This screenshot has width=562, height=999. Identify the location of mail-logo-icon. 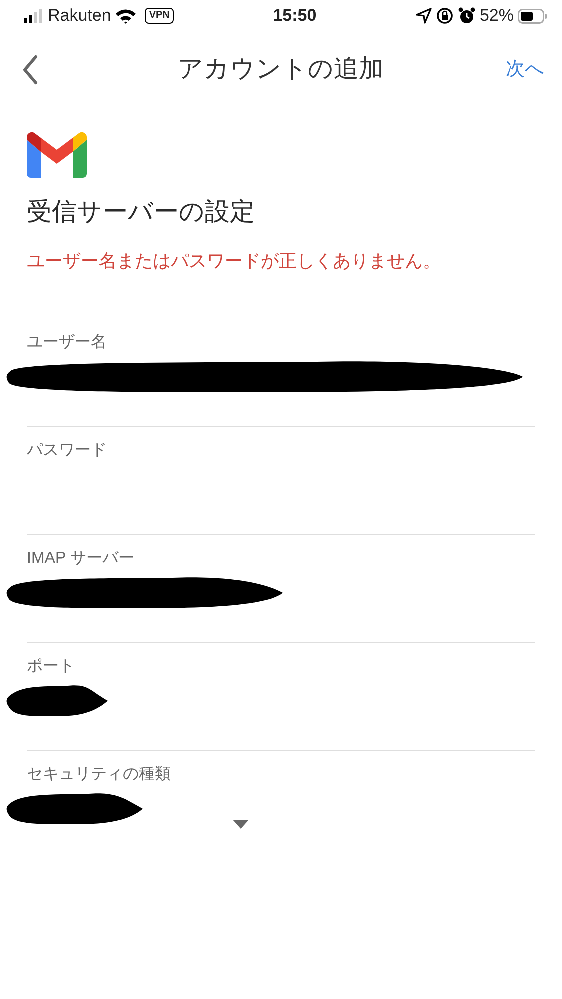
(57, 155).